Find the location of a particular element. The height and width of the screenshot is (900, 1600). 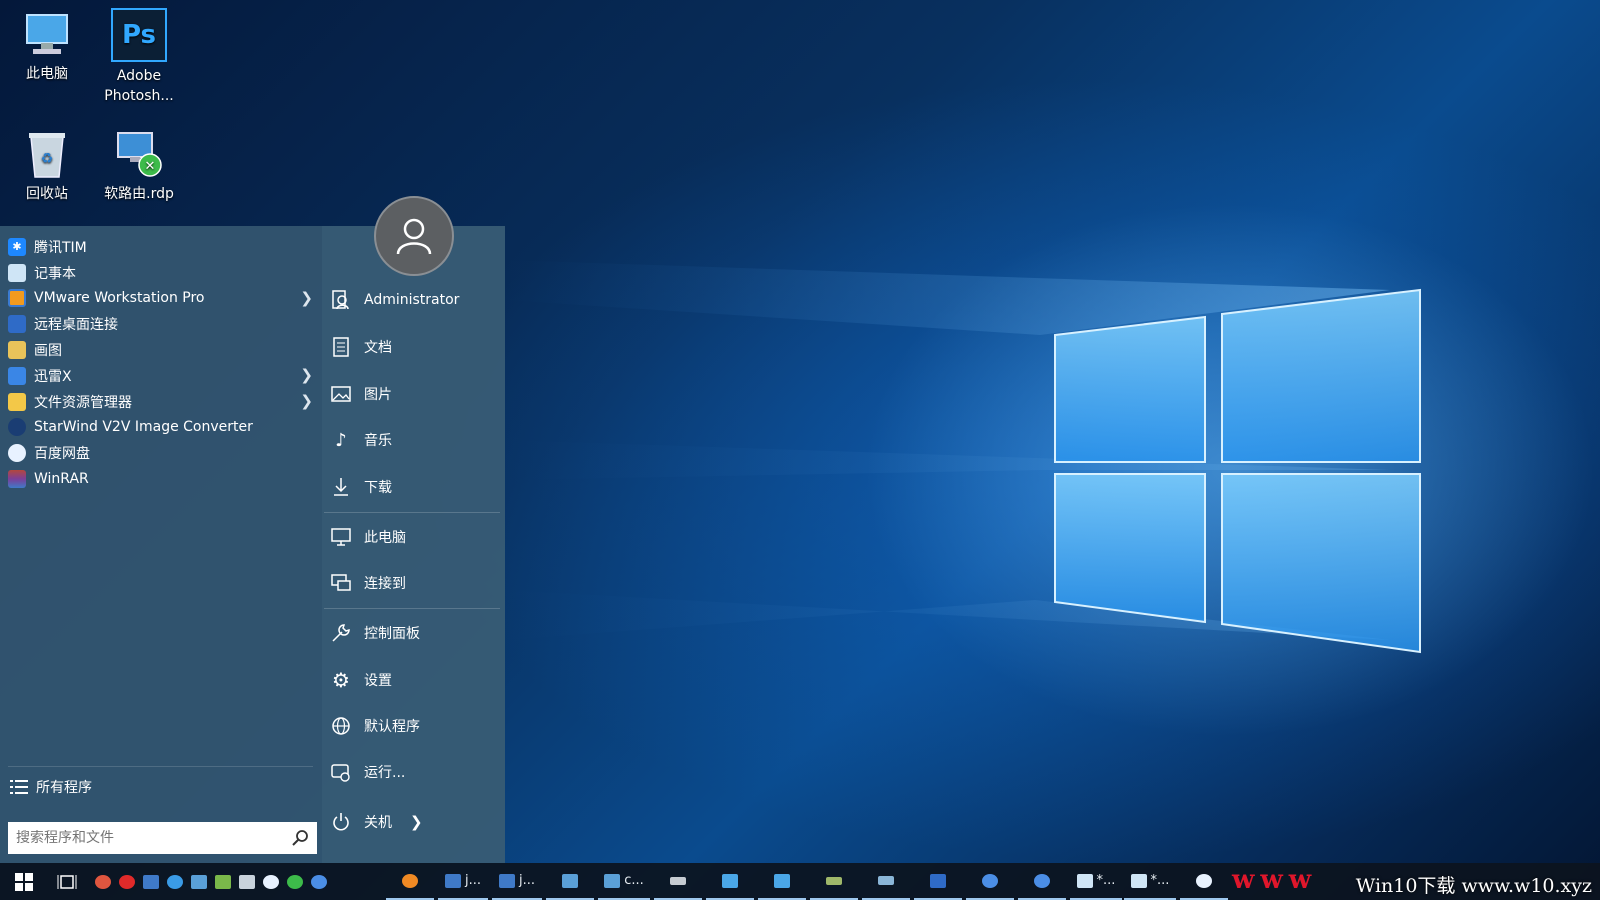

program-item-starwind: StarWind V2V Image Converter is located at coordinates (160, 428).